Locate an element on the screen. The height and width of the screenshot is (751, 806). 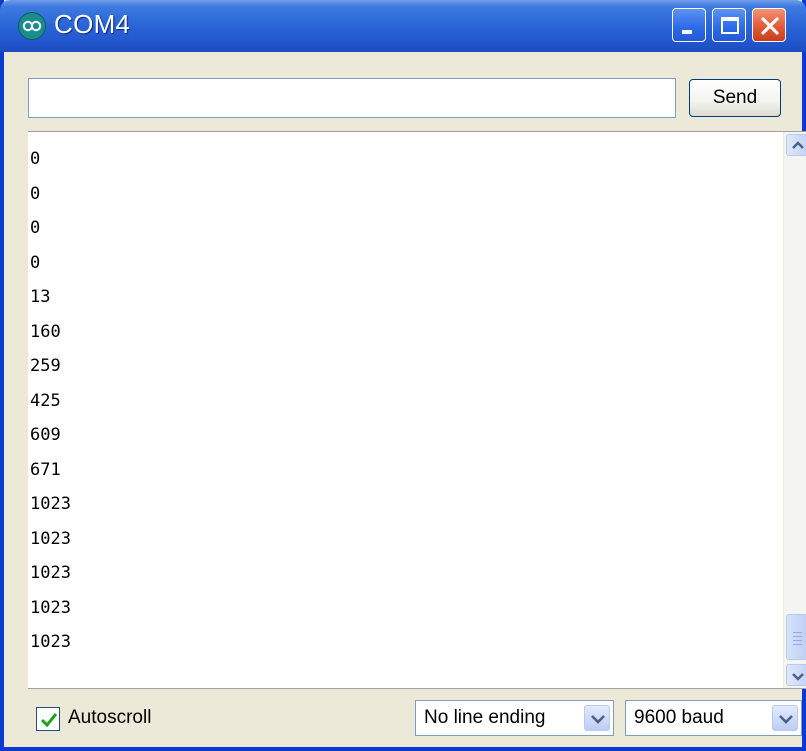
autoscroll-label: Autoscroll is located at coordinates (110, 717).